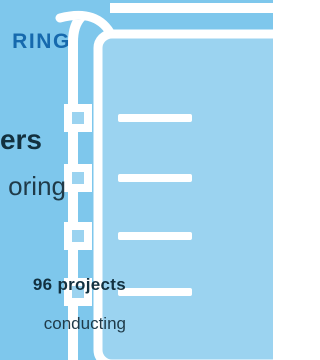  I want to click on description-text: conducting, so click(84, 323).